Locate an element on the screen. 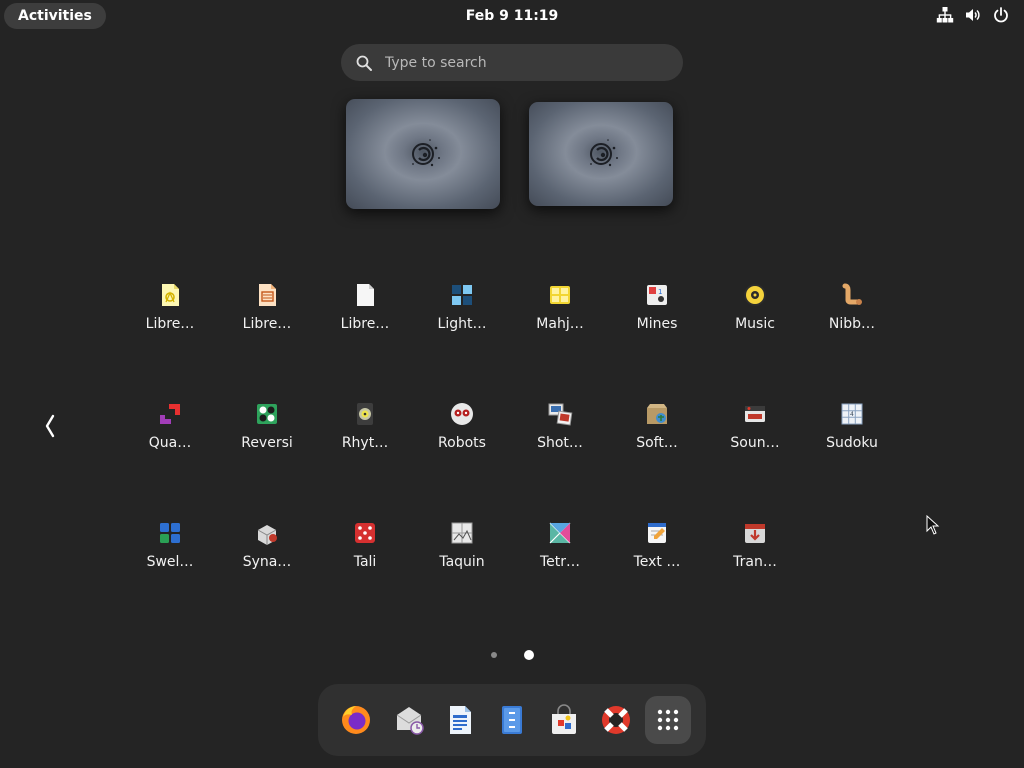 This screenshot has height=768, width=1024. app-taquin: Taquin is located at coordinates (462, 545).